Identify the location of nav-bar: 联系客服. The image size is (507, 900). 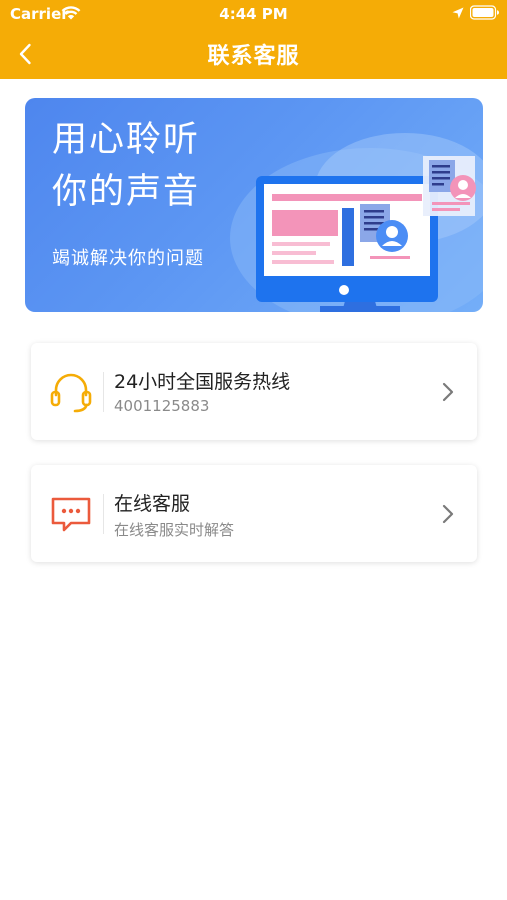
(253, 52).